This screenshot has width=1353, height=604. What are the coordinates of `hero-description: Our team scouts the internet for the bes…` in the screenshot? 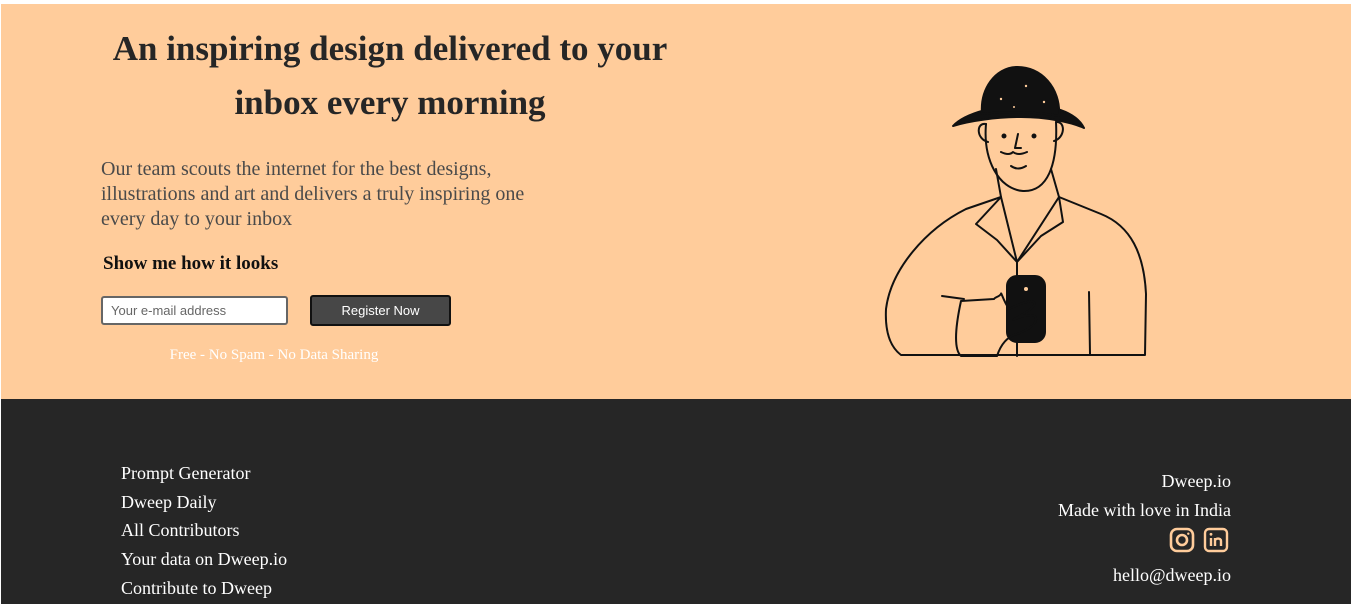 It's located at (313, 194).